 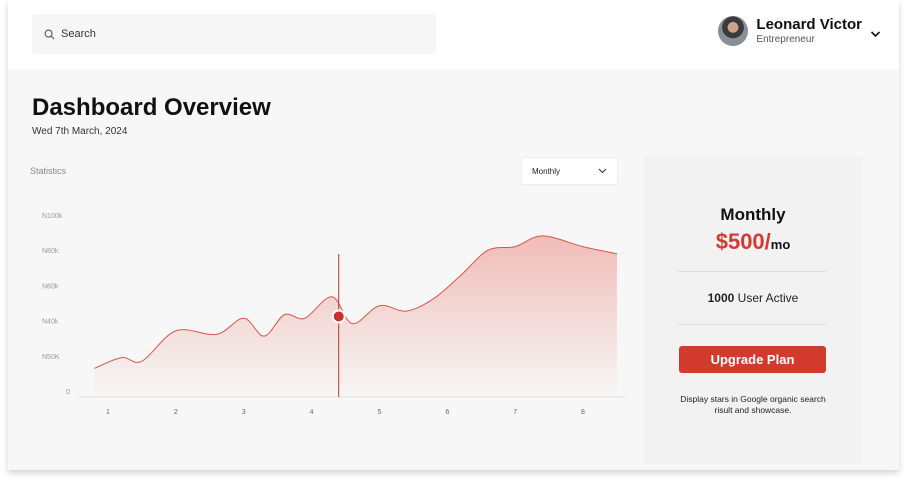 What do you see at coordinates (78, 34) in the screenshot?
I see `search-placeholder: Search` at bounding box center [78, 34].